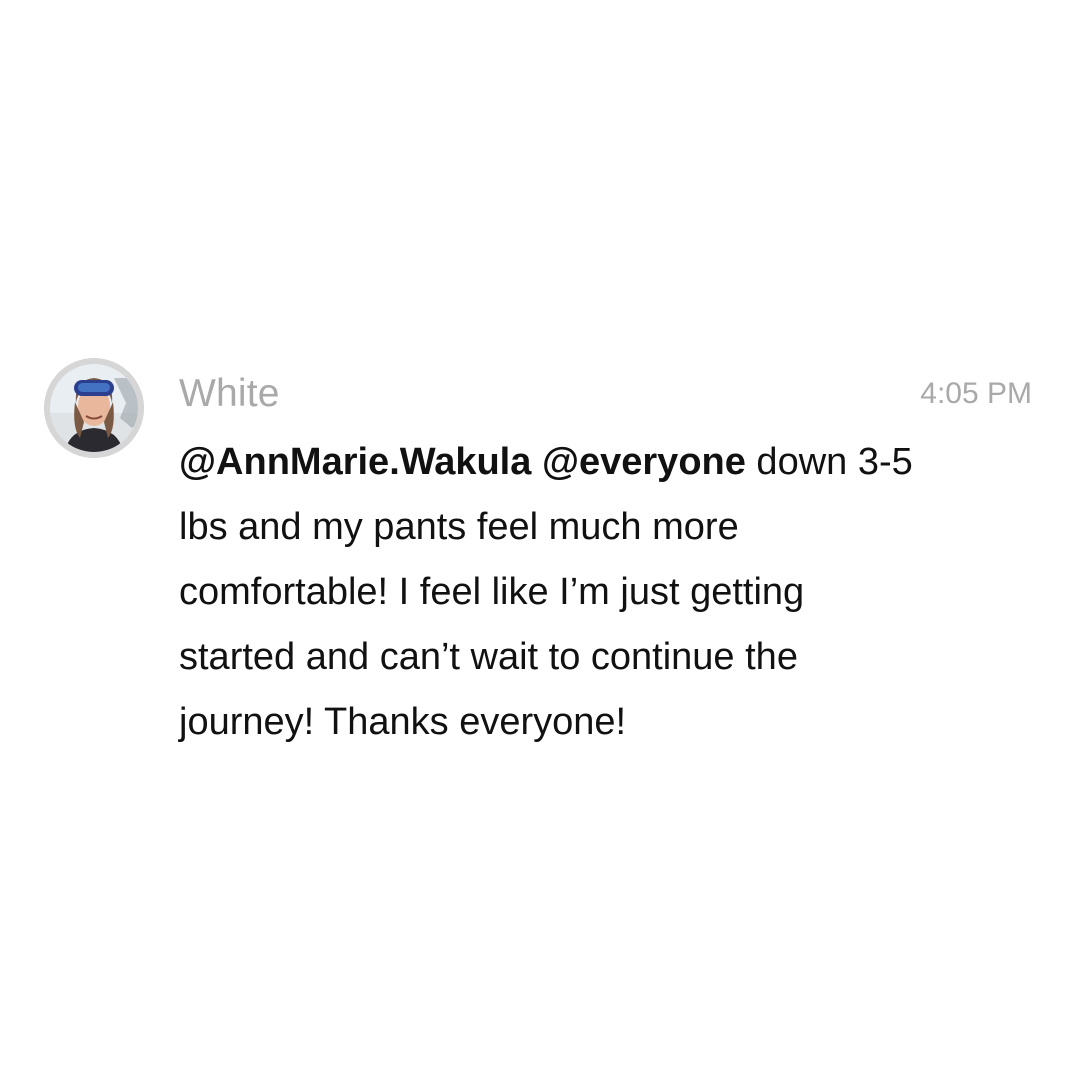  What do you see at coordinates (976, 393) in the screenshot?
I see `message-timestamp: 4:05 PM` at bounding box center [976, 393].